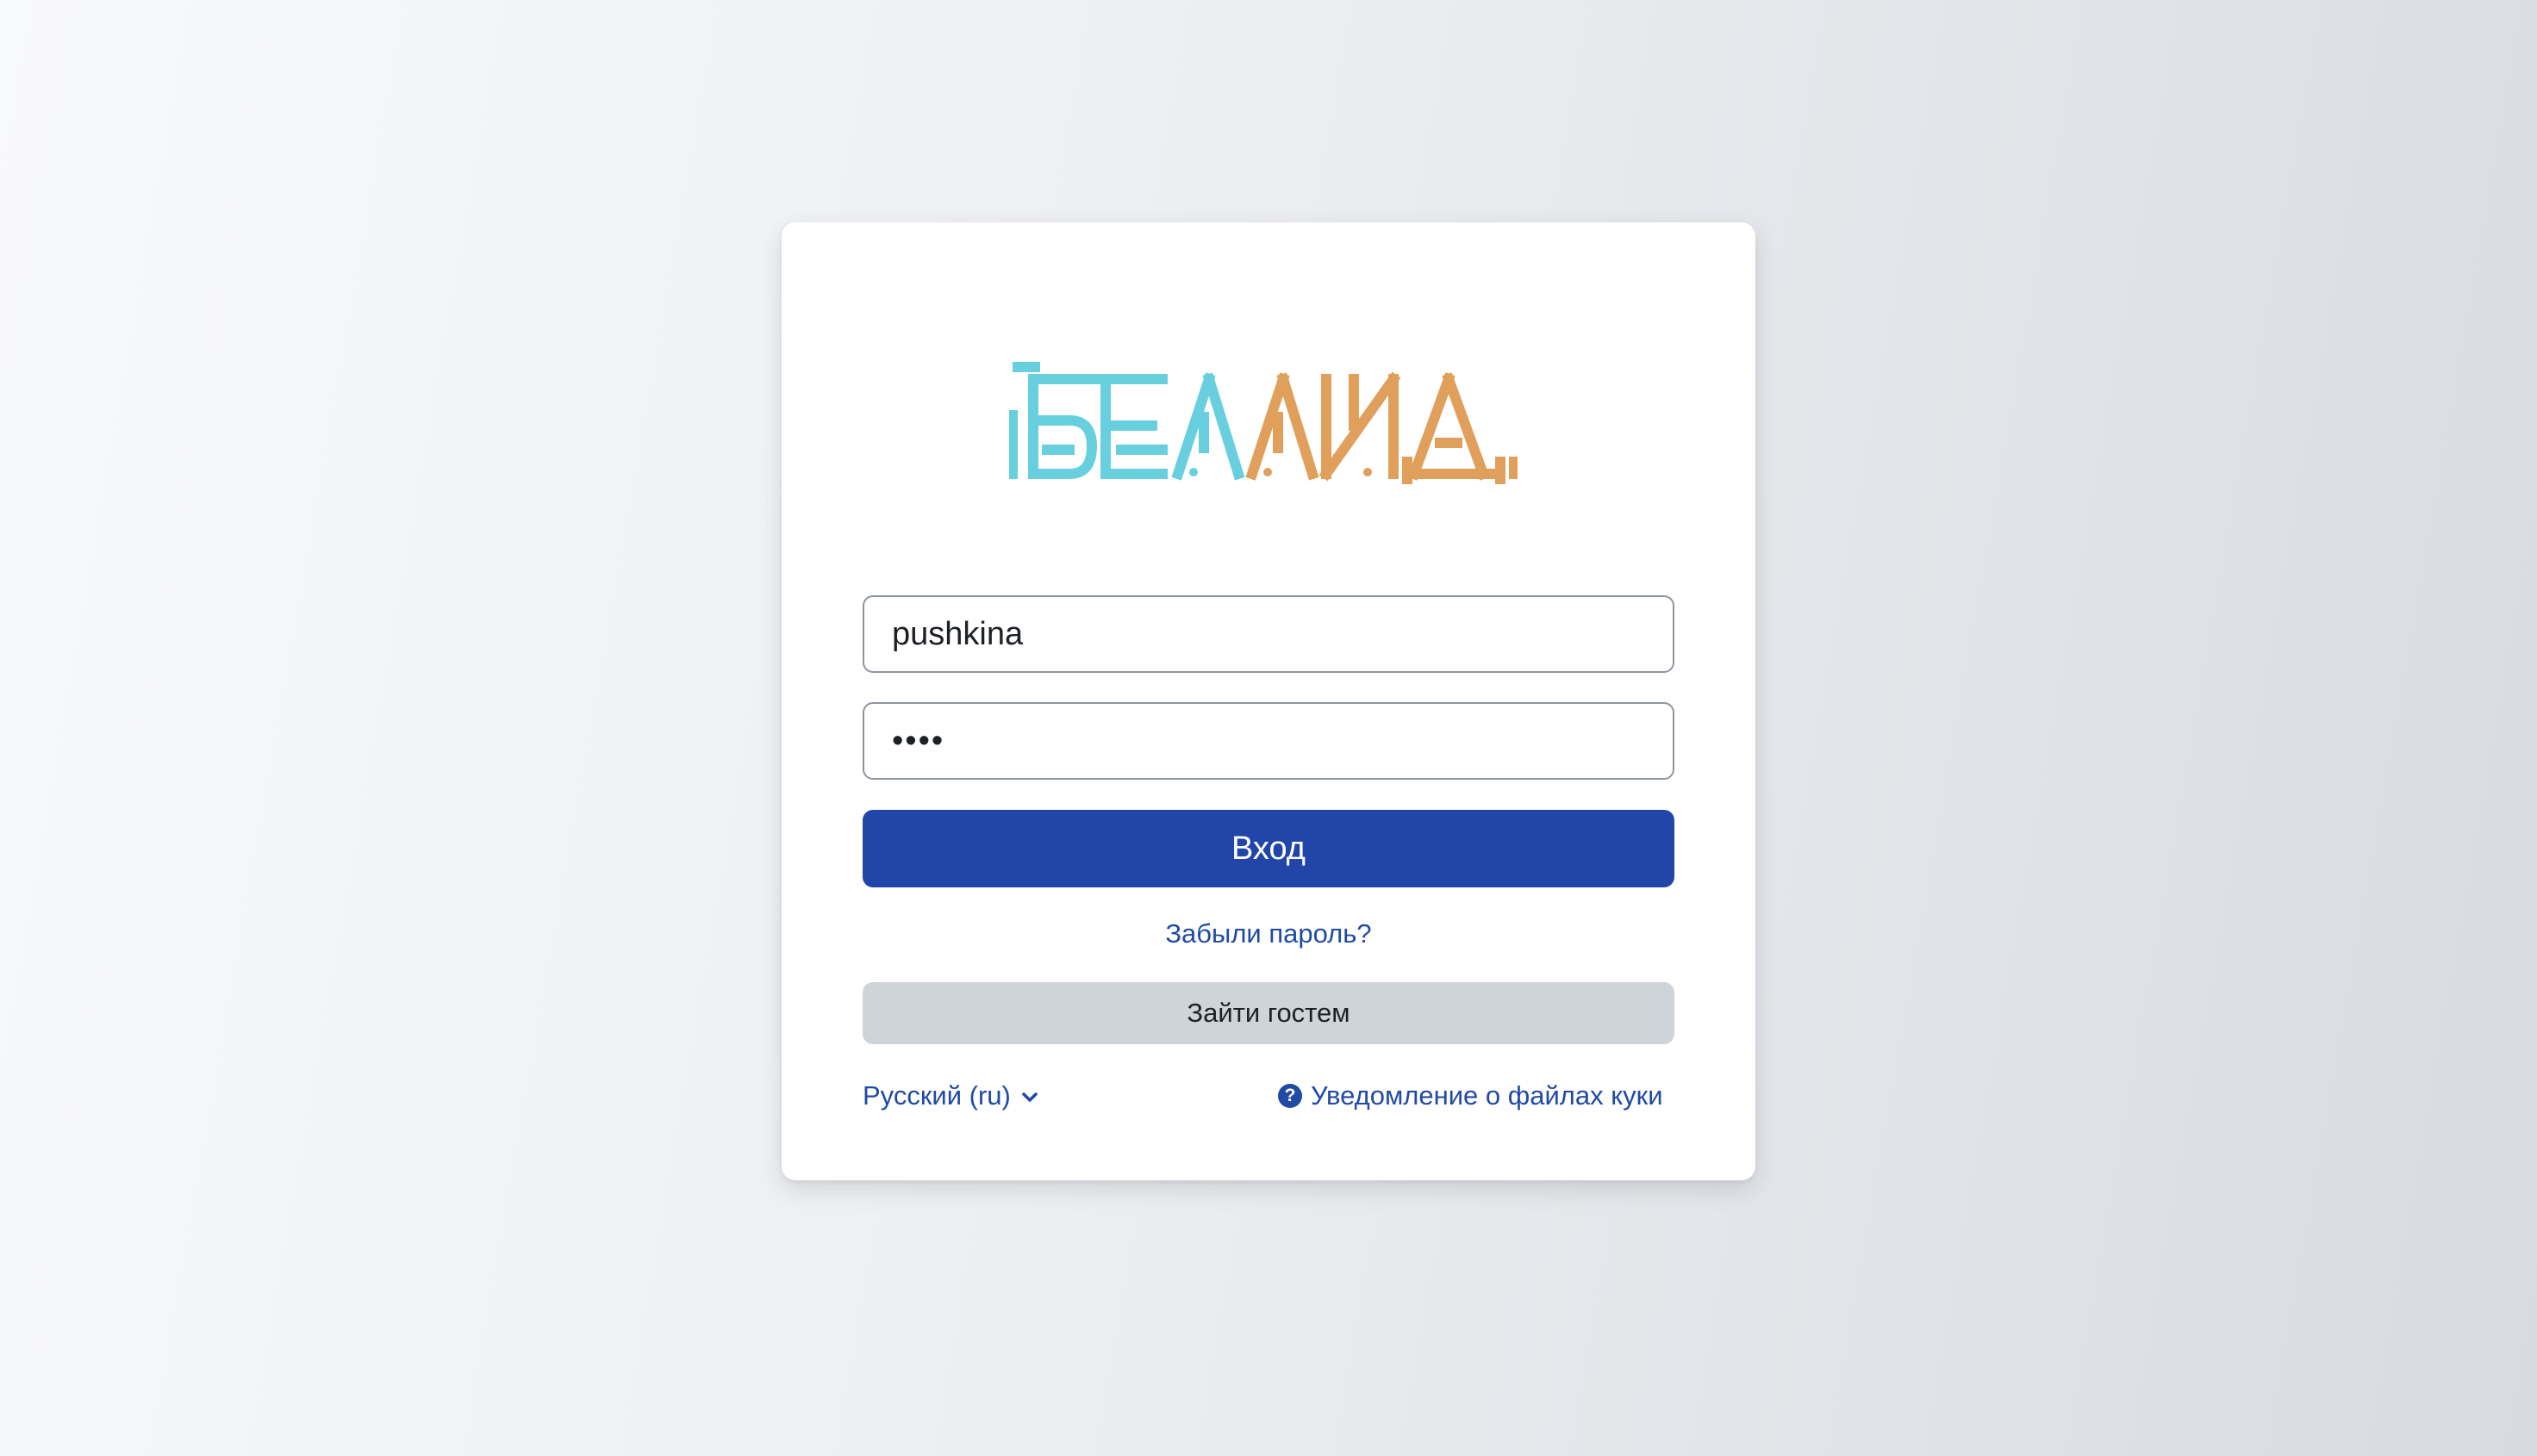 Image resolution: width=2537 pixels, height=1456 pixels. Describe the element at coordinates (937, 1095) in the screenshot. I see `language-label: Русский (ru)` at that location.